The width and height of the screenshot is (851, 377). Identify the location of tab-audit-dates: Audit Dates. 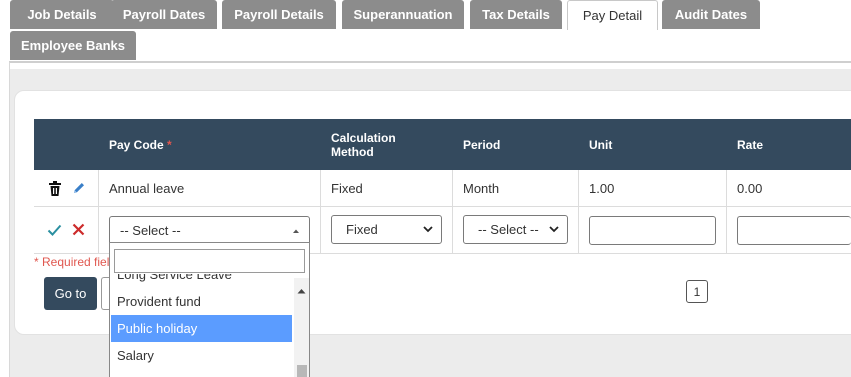
(711, 14).